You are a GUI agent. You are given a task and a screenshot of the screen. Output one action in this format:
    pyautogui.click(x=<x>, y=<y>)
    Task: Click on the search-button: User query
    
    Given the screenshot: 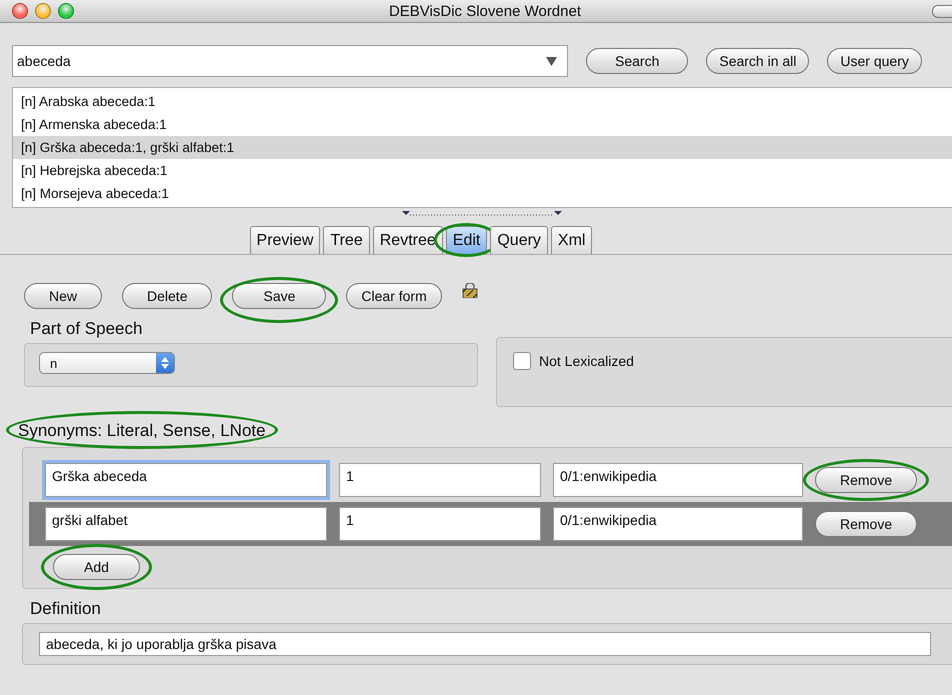 What is the action you would take?
    pyautogui.click(x=874, y=61)
    